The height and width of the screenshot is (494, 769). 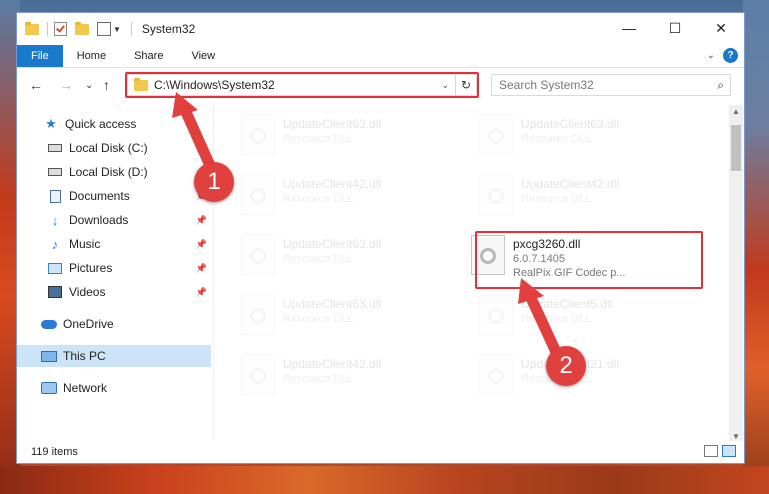 What do you see at coordinates (91, 268) in the screenshot?
I see `sidebar-item-label: Pictures` at bounding box center [91, 268].